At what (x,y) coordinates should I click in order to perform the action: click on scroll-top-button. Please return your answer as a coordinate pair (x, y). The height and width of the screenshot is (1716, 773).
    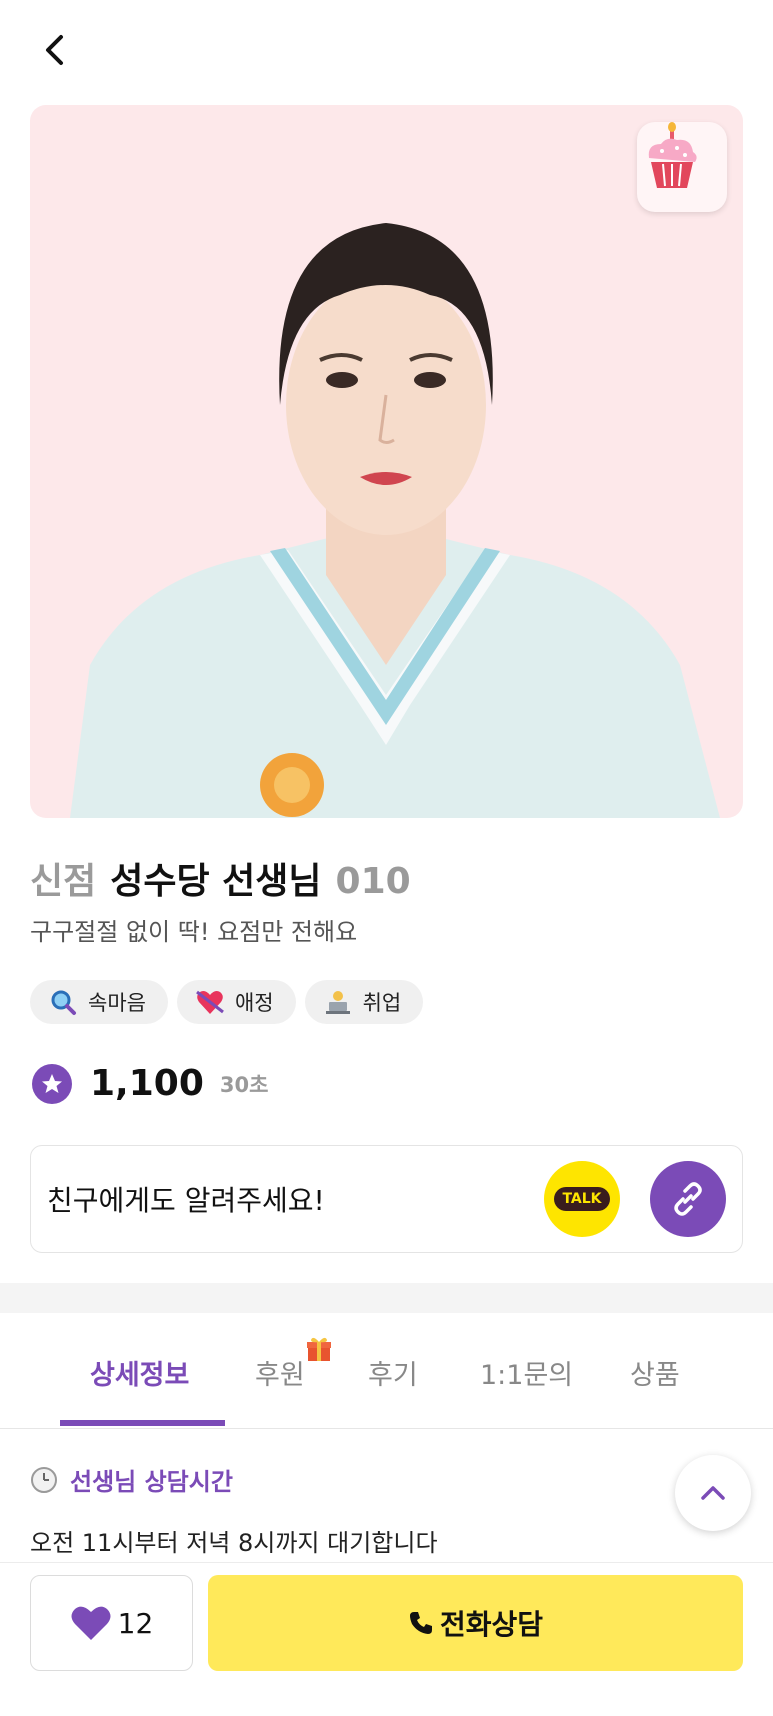
    Looking at the image, I should click on (713, 1493).